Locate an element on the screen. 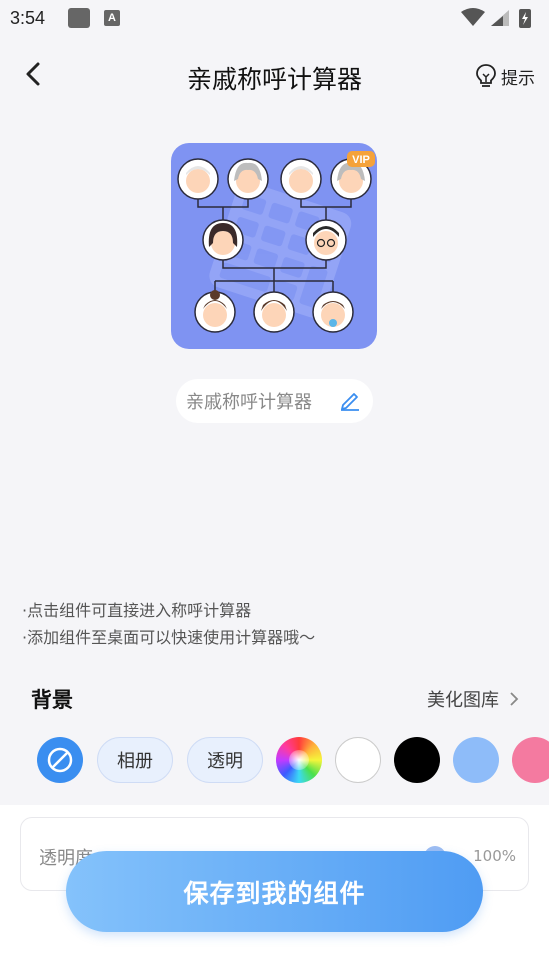 This screenshot has height=976, width=549. family-tree-illustration: VIP is located at coordinates (276, 242).